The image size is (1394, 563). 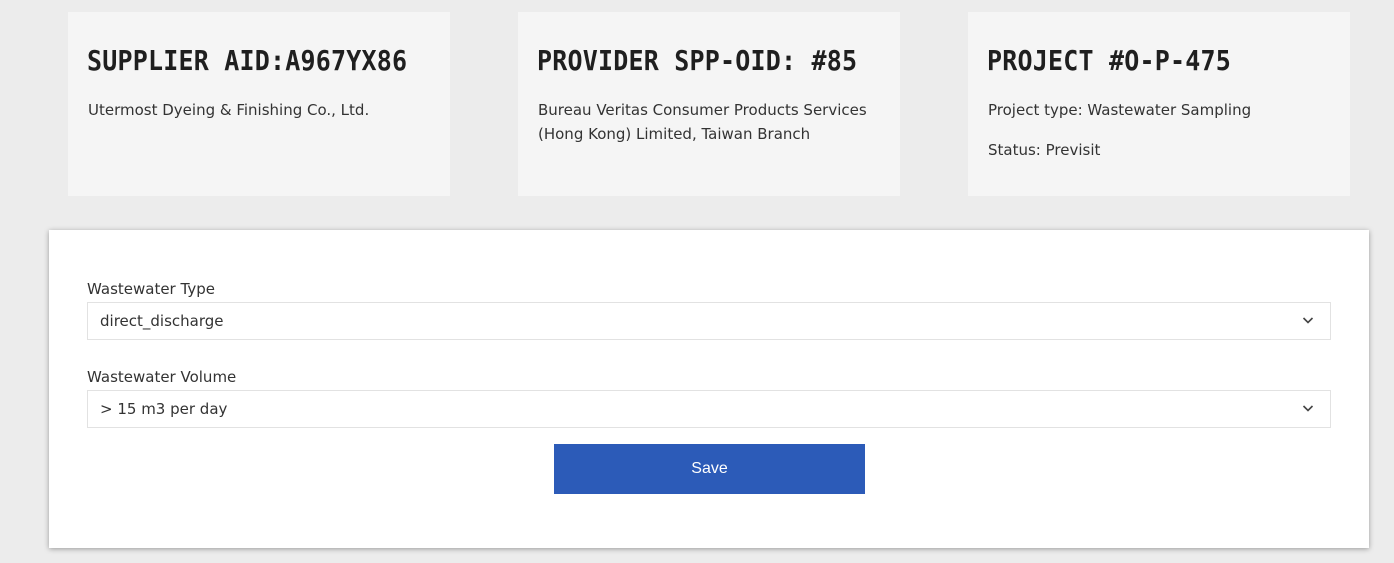 I want to click on save-button: Save, so click(x=709, y=469).